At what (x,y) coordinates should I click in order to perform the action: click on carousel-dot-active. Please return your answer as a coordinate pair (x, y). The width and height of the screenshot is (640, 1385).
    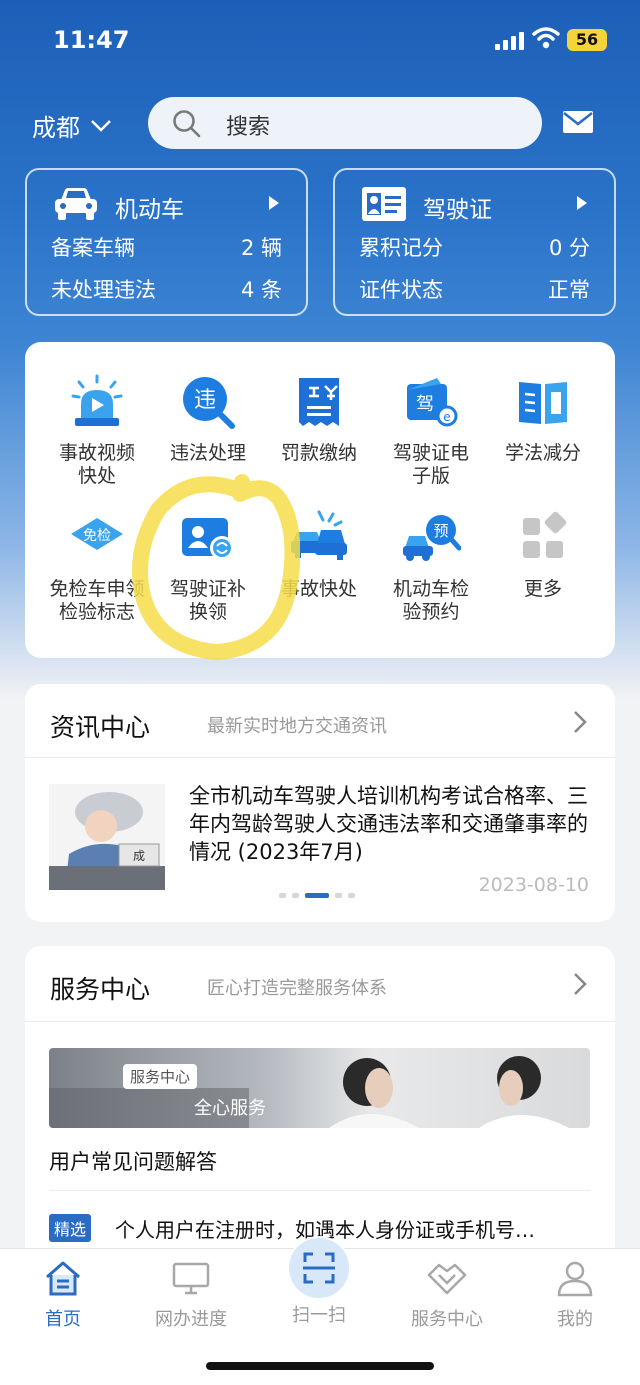
    Looking at the image, I should click on (317, 895).